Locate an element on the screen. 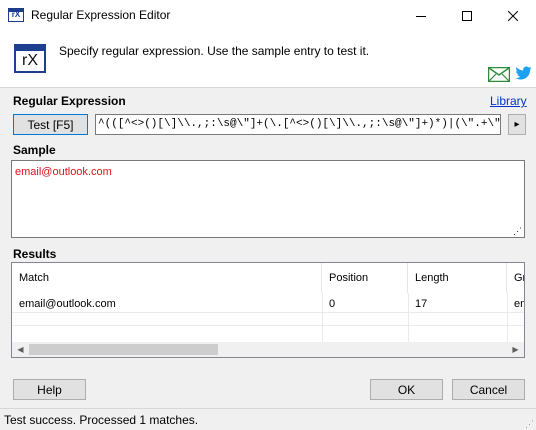  column-header-group: Gr is located at coordinates (515, 278).